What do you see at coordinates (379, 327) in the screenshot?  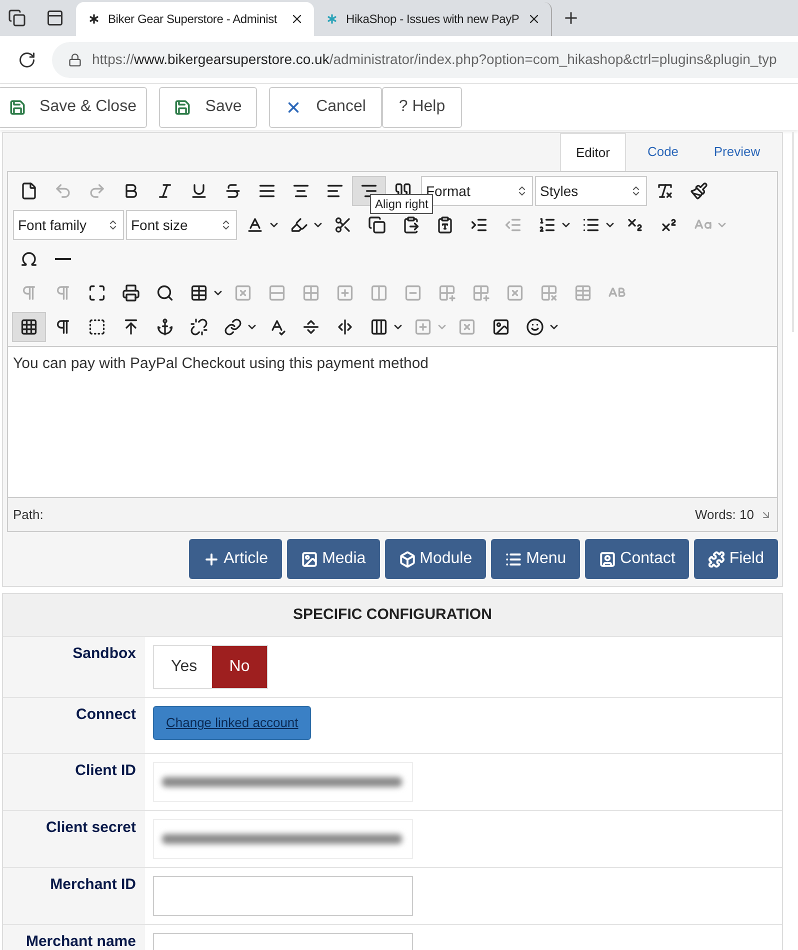 I see `columns-icon` at bounding box center [379, 327].